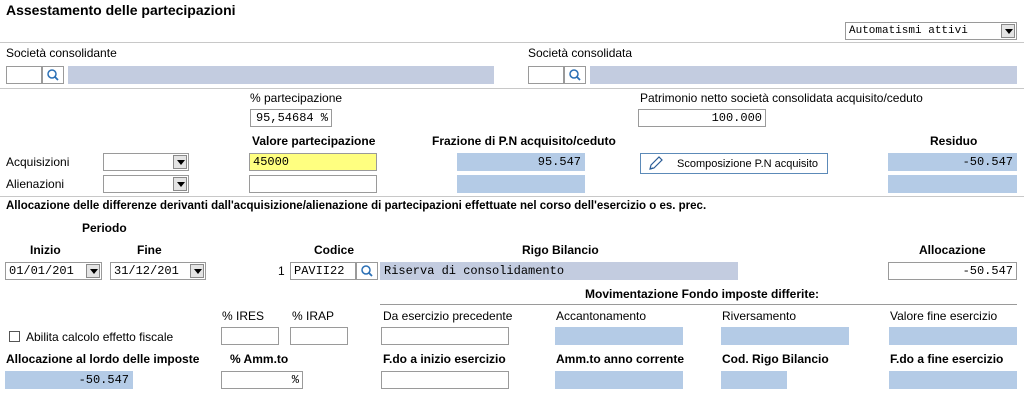  I want to click on fine-date-value: 31/12/201, so click(146, 271).